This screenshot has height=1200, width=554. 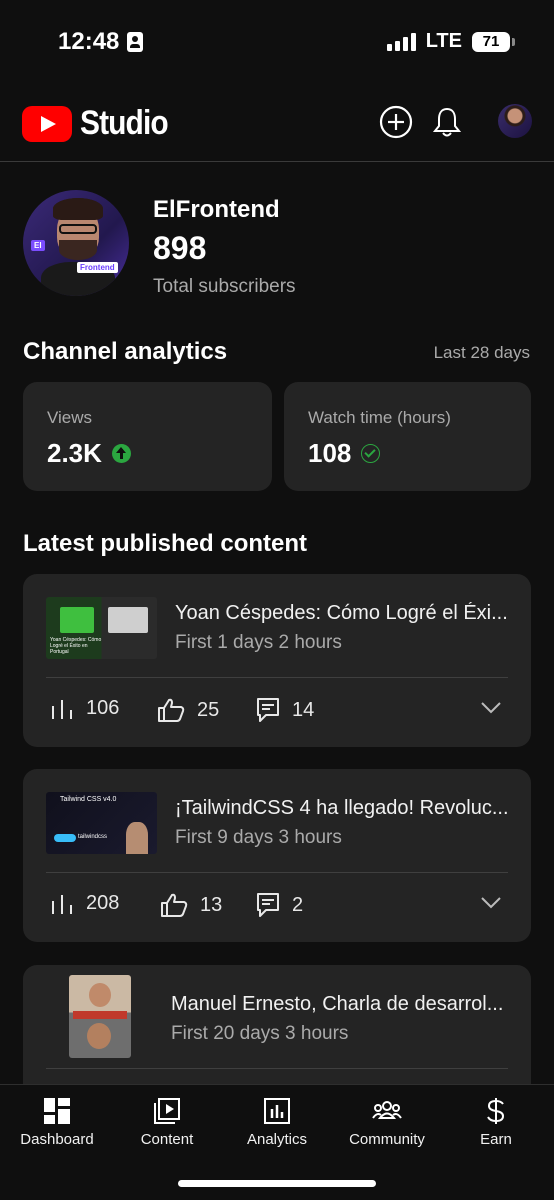 What do you see at coordinates (298, 904) in the screenshot?
I see `comments-count: 2` at bounding box center [298, 904].